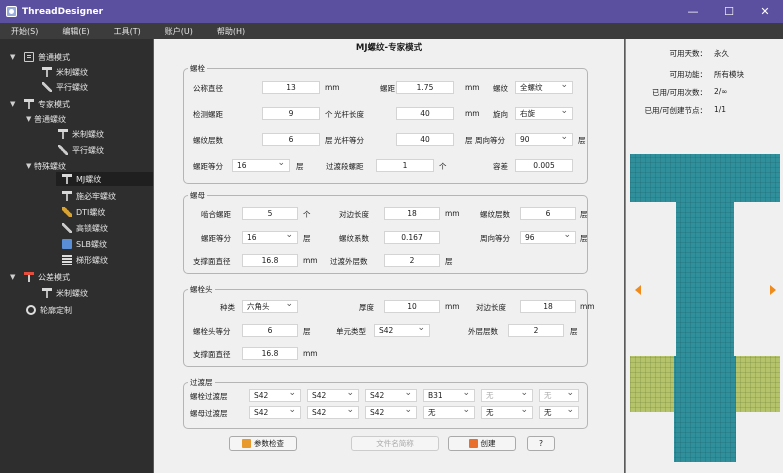 The height and width of the screenshot is (473, 783). What do you see at coordinates (425, 139) in the screenshot?
I see `shank-div-input: 40` at bounding box center [425, 139].